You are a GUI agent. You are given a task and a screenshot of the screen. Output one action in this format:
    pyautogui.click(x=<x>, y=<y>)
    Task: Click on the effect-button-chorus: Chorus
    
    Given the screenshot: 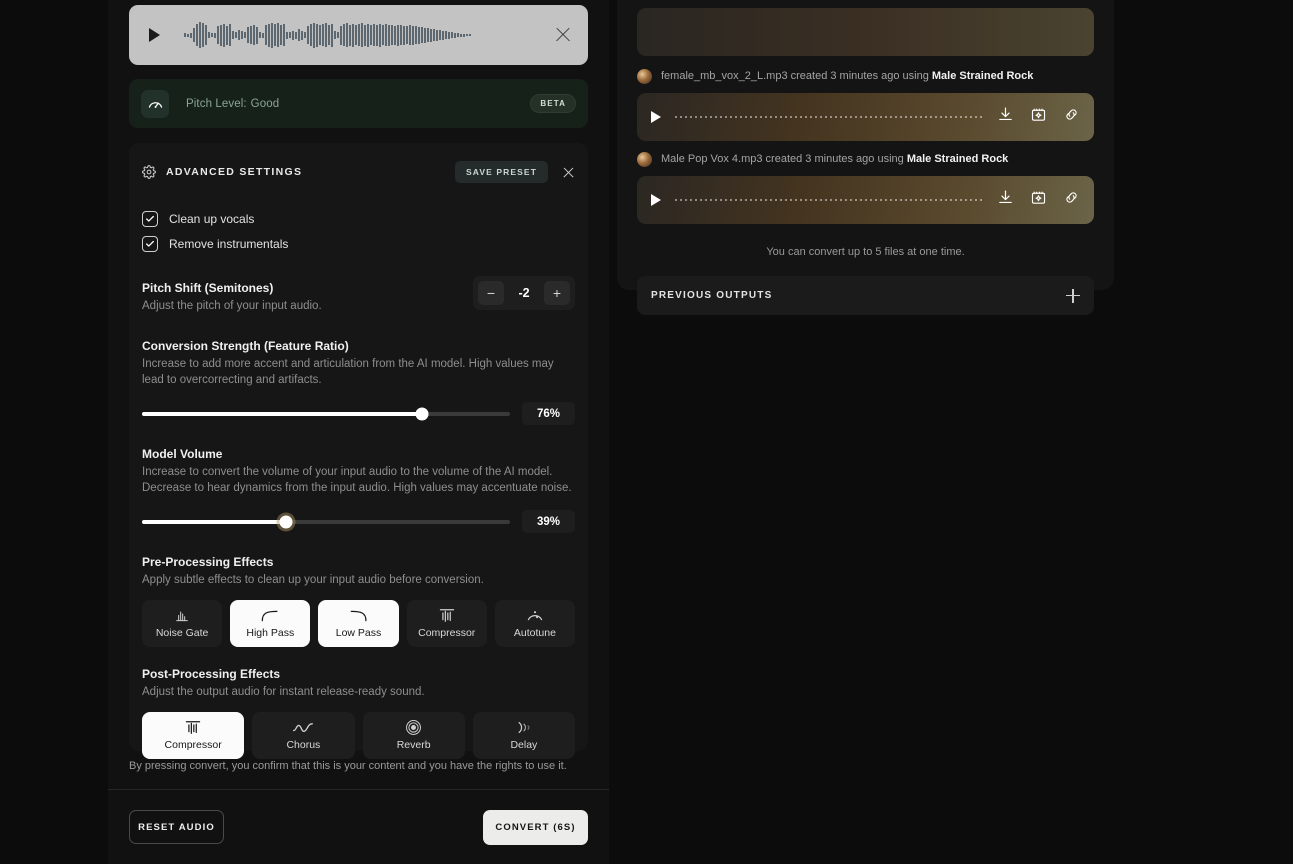 What is the action you would take?
    pyautogui.click(x=303, y=735)
    